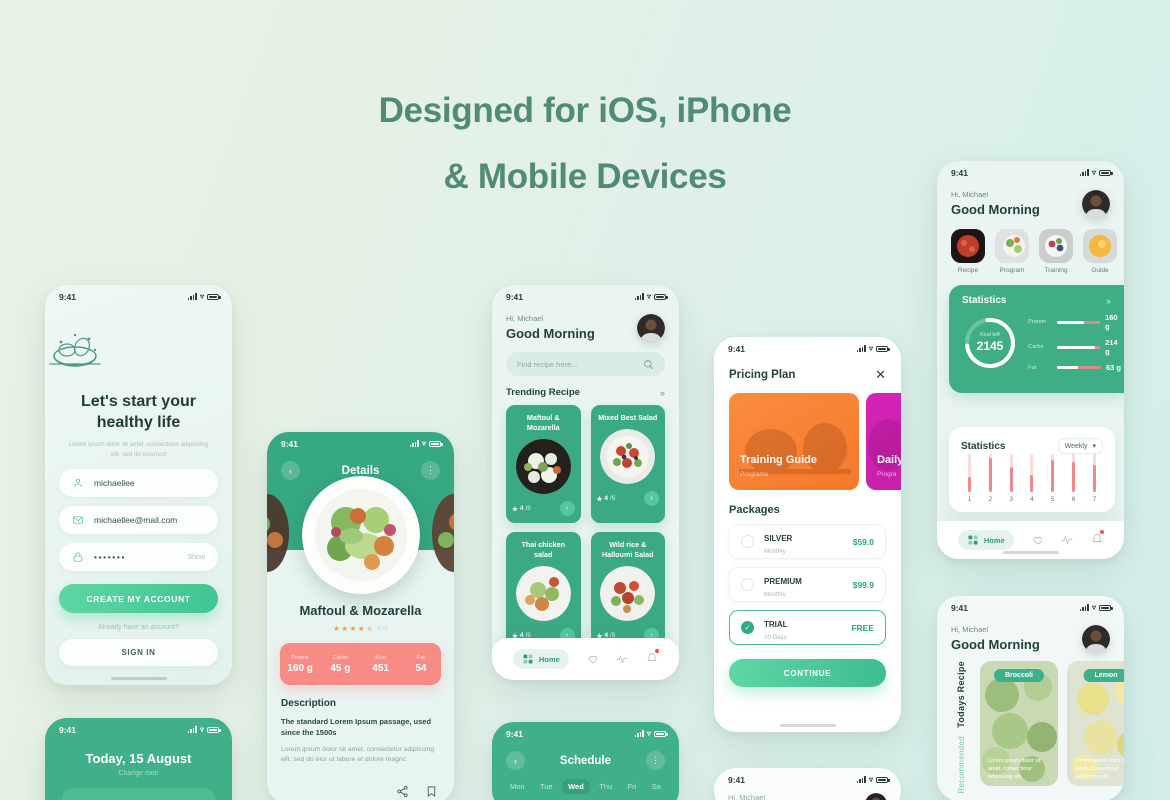  Describe the element at coordinates (880, 375) in the screenshot. I see `close-icon: ✕` at that location.